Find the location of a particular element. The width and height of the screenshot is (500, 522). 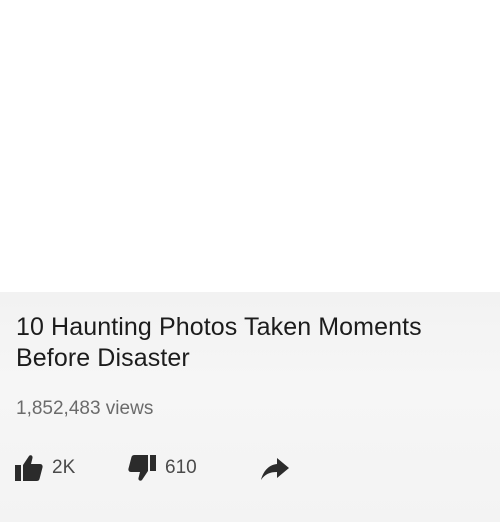

dislike-button: 610 is located at coordinates (162, 468).